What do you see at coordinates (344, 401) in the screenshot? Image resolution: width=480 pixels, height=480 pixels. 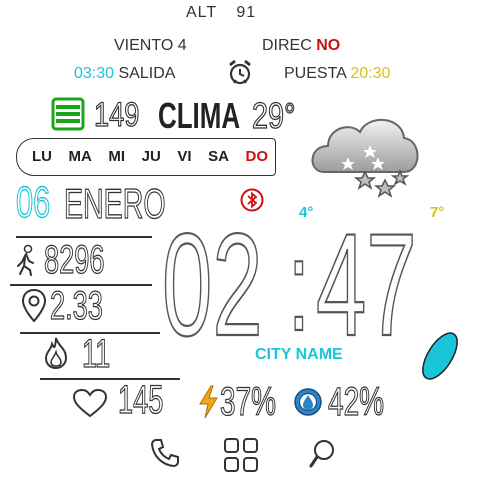 I see `humidity-number: 42` at bounding box center [344, 401].